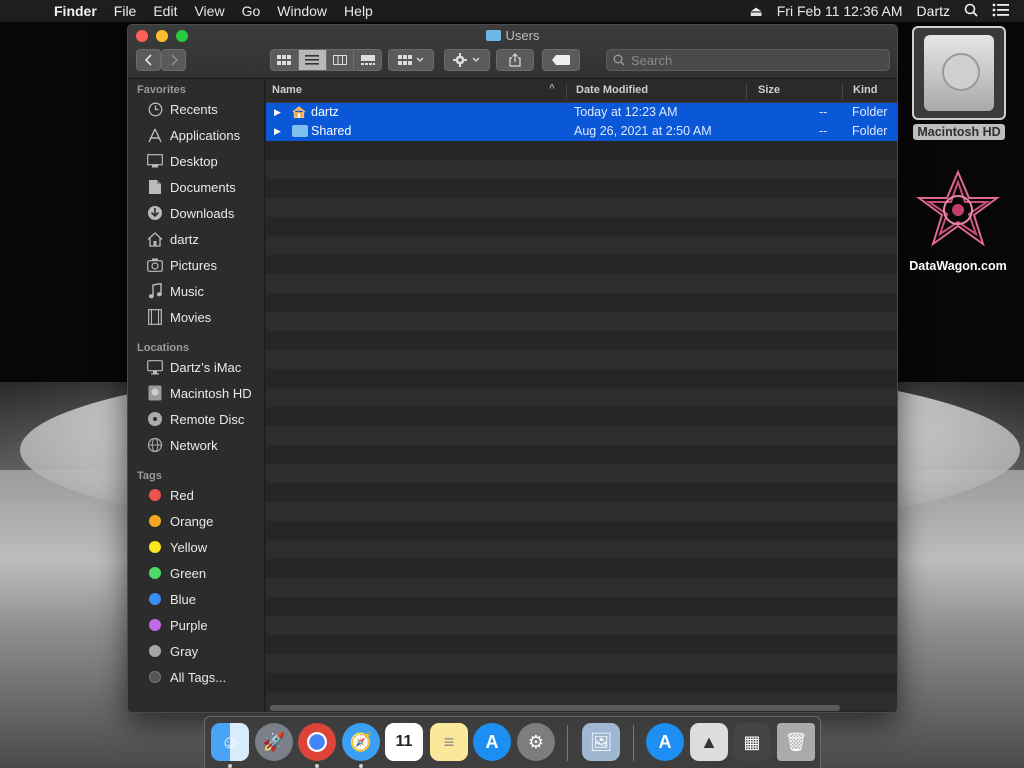 Image resolution: width=1024 pixels, height=768 pixels. Describe the element at coordinates (467, 60) in the screenshot. I see `action-button` at that location.